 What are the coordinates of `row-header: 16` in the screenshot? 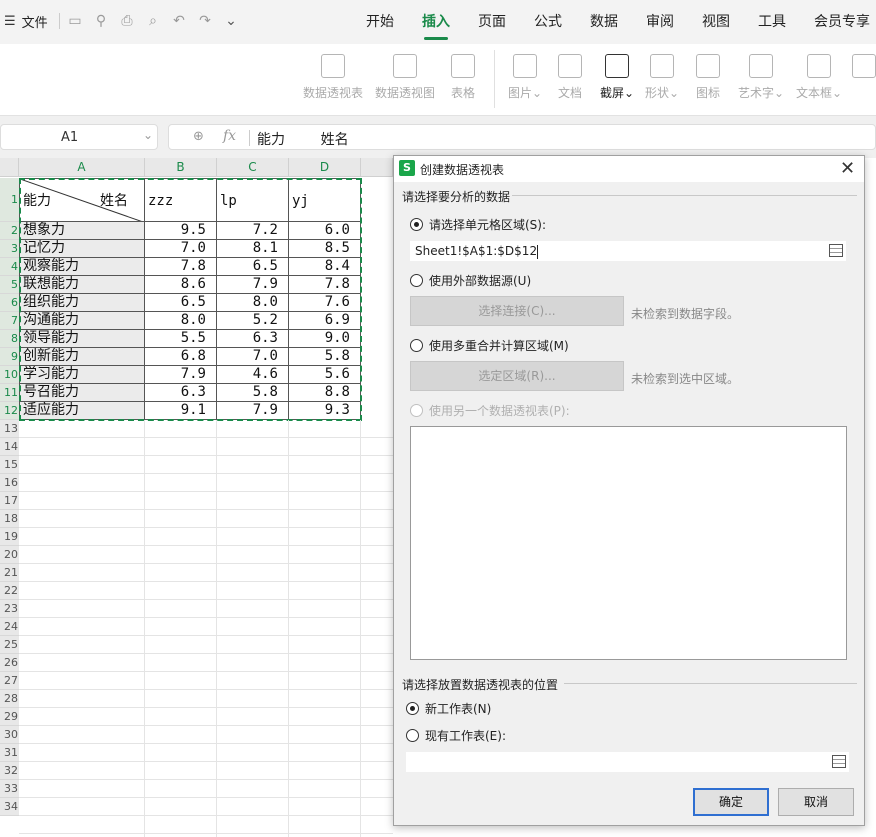 It's located at (9, 483).